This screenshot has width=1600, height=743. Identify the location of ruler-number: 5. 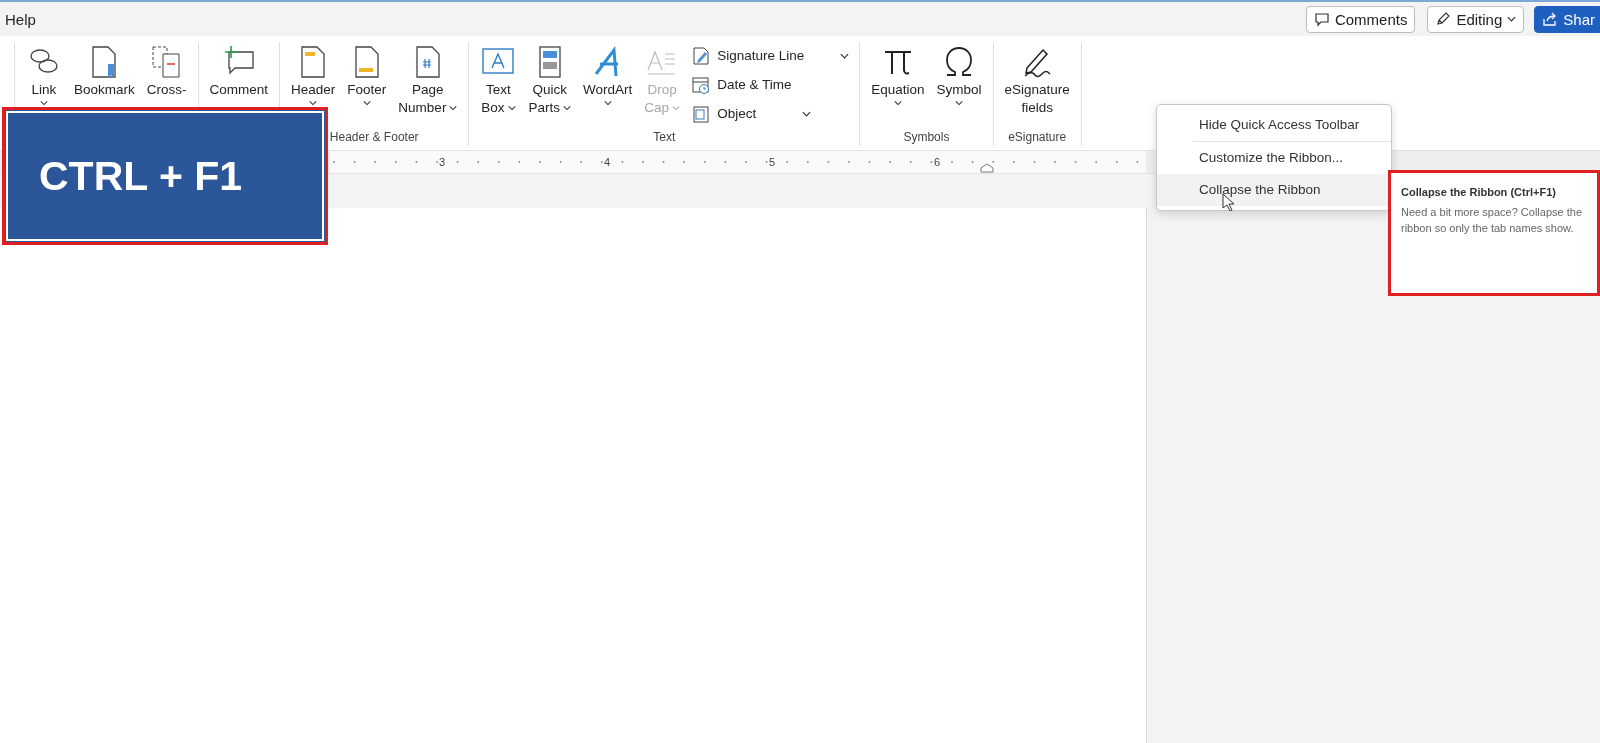
(772, 162).